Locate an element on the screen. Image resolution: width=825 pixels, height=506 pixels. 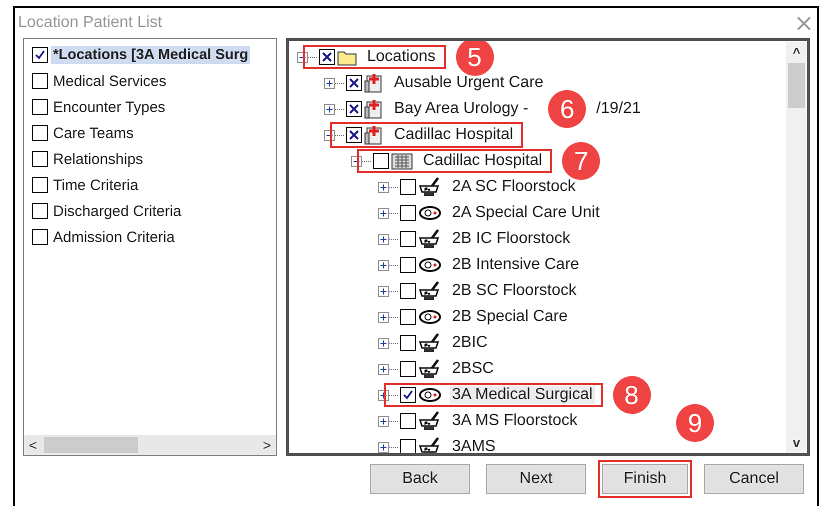
filter-item: Care Teams is located at coordinates (93, 133).